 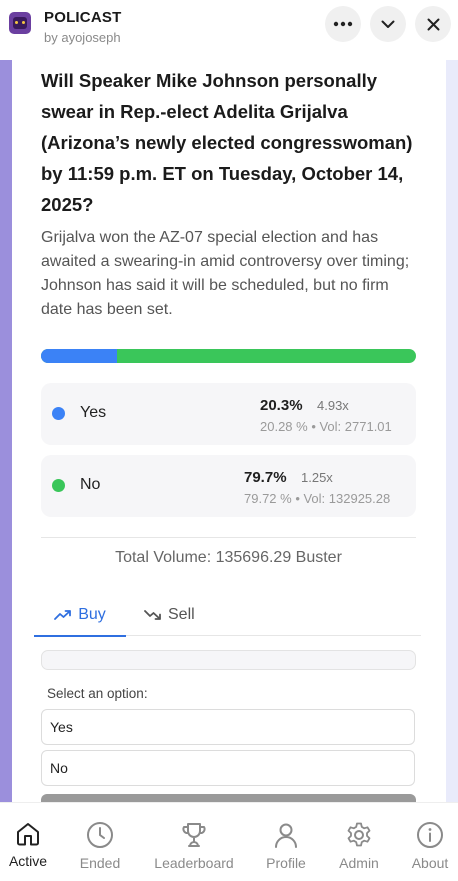 I want to click on trophy-icon, so click(x=194, y=835).